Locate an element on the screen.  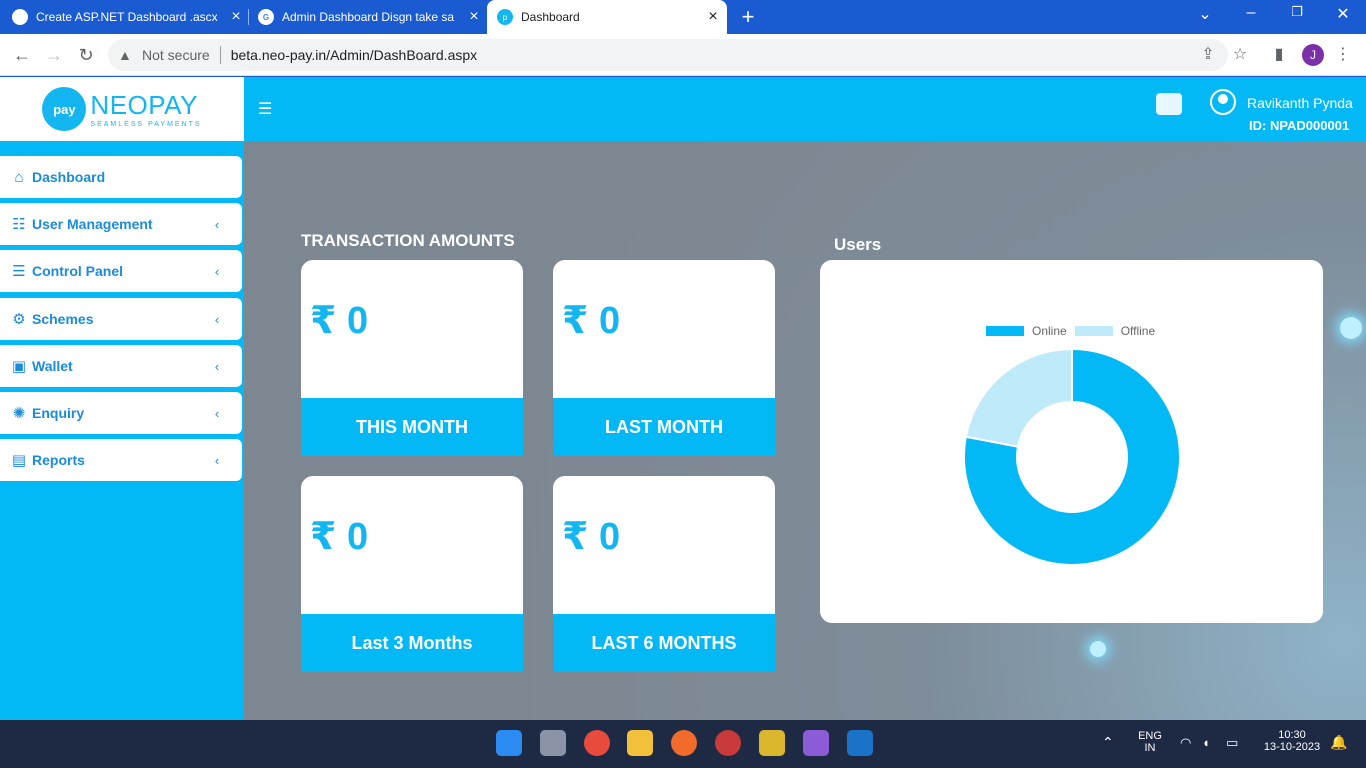
warning-icon: ▲ is located at coordinates (125, 55).